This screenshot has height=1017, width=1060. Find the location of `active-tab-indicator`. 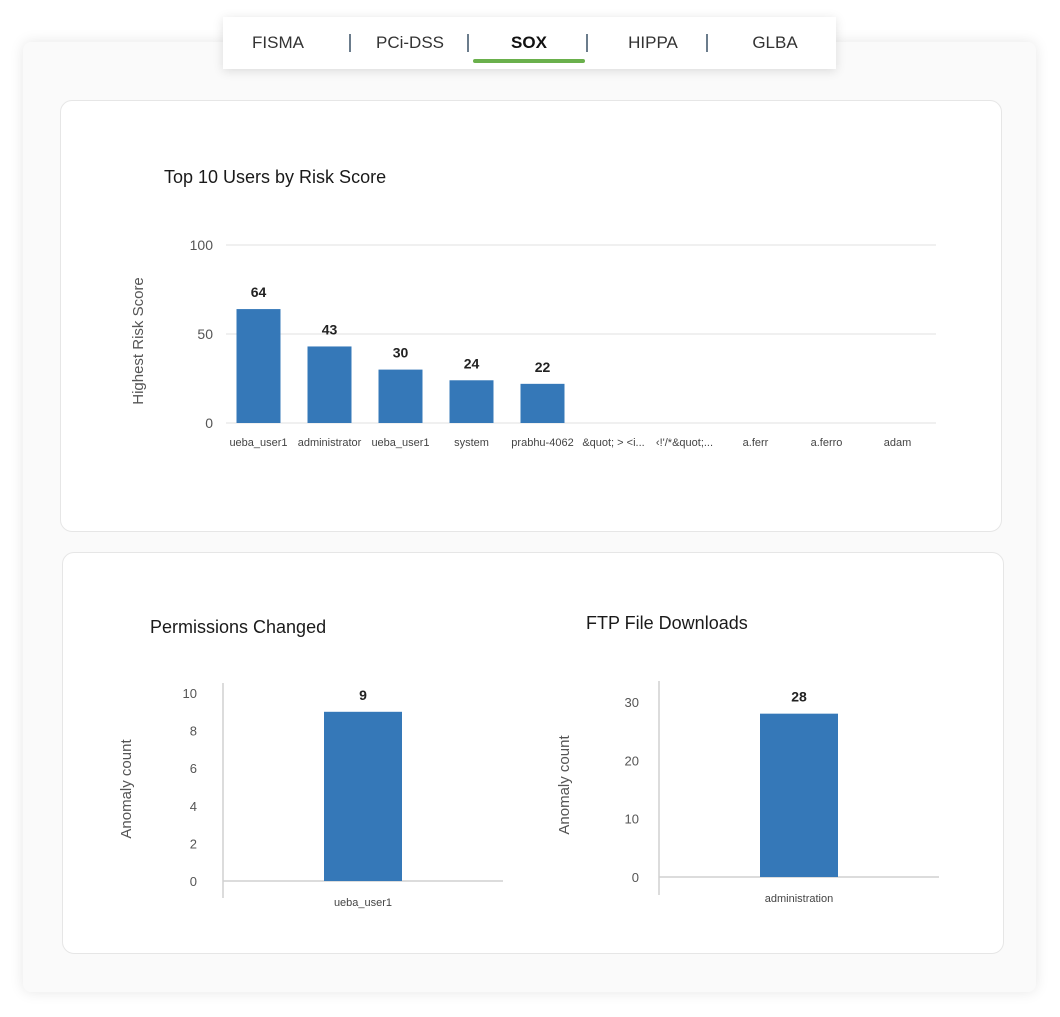

active-tab-indicator is located at coordinates (529, 61).